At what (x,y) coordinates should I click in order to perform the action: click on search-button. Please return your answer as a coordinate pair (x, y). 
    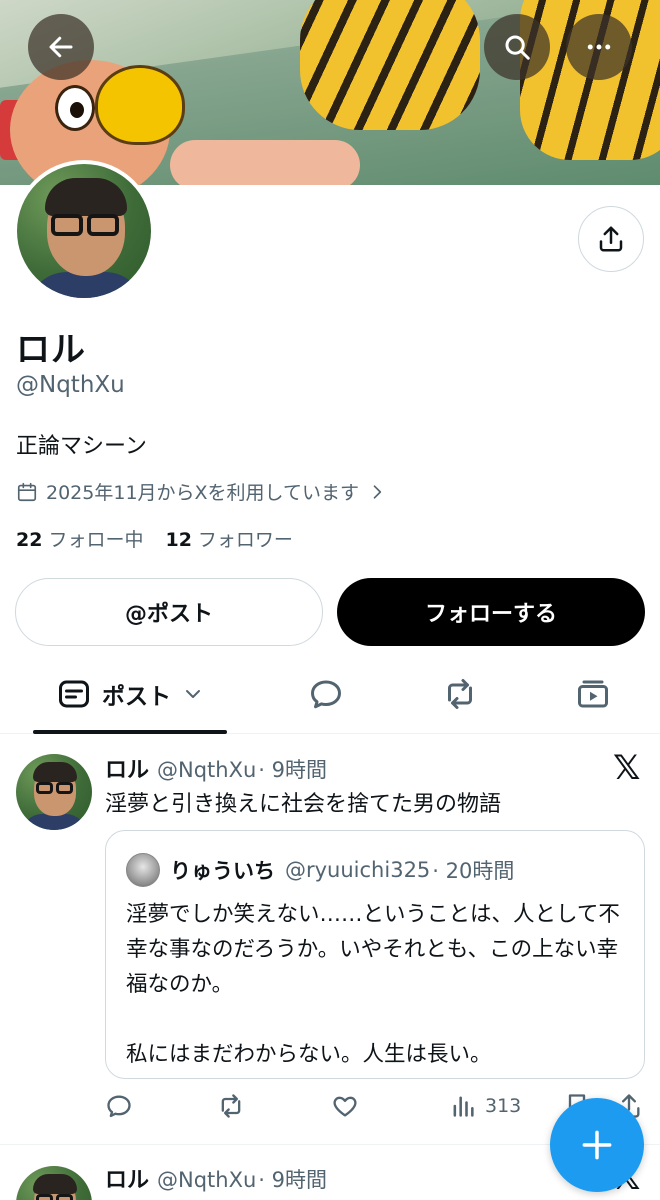
    Looking at the image, I should click on (517, 47).